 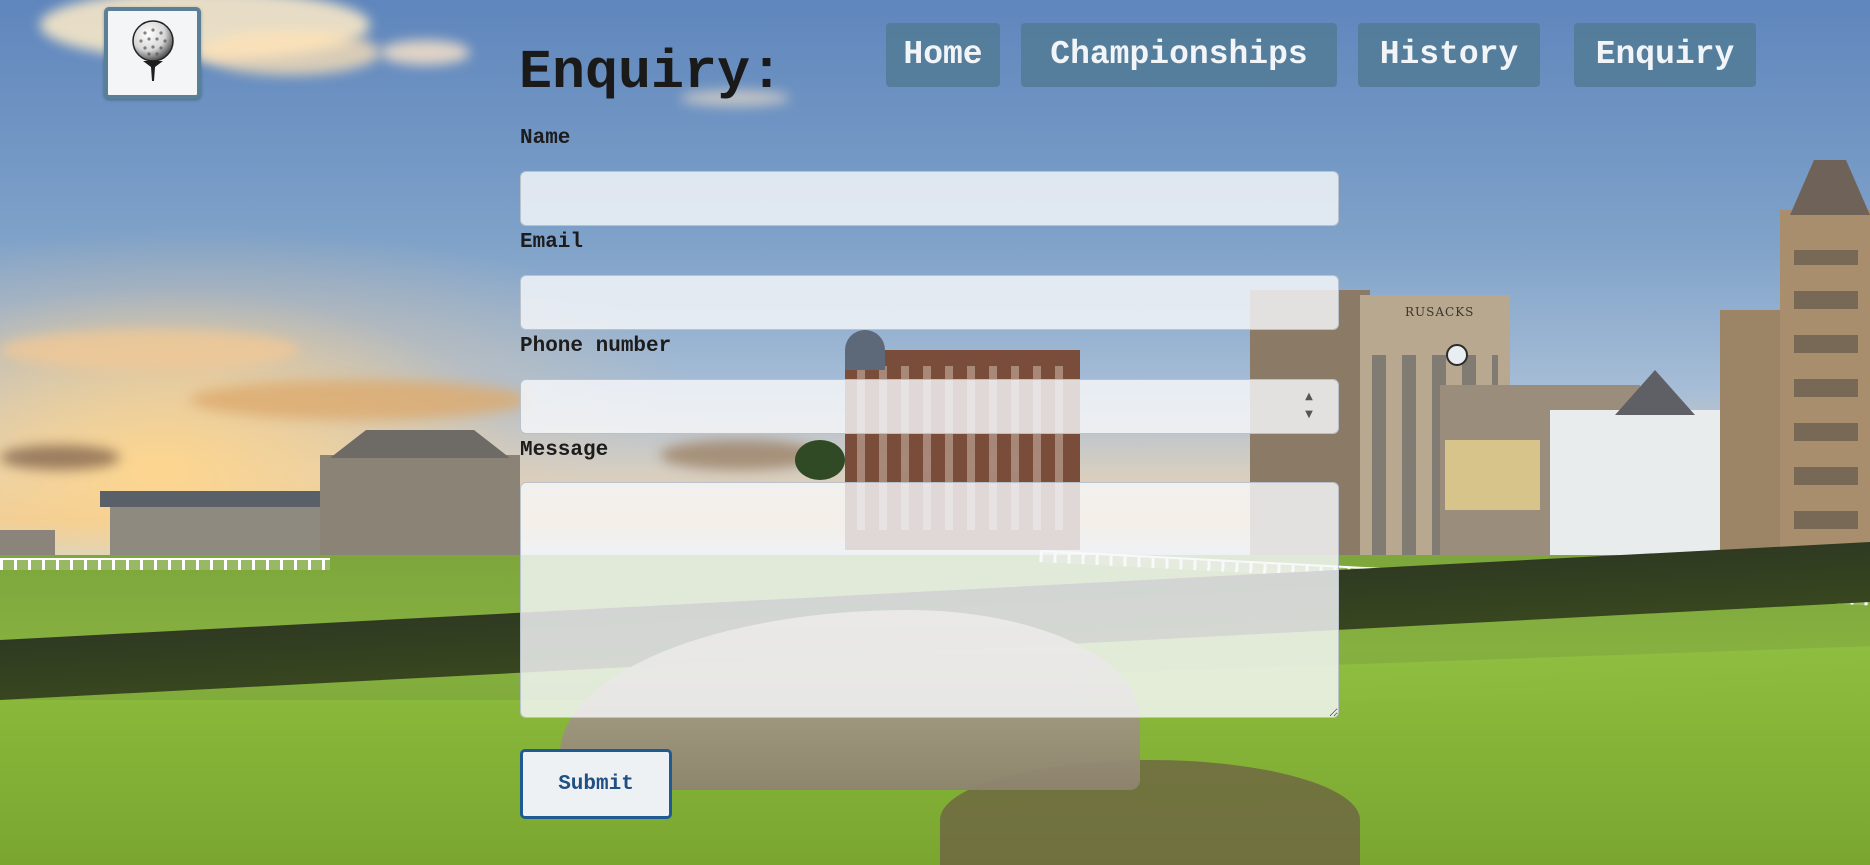 What do you see at coordinates (1665, 55) in the screenshot?
I see `nav-enquiry: Enquiry` at bounding box center [1665, 55].